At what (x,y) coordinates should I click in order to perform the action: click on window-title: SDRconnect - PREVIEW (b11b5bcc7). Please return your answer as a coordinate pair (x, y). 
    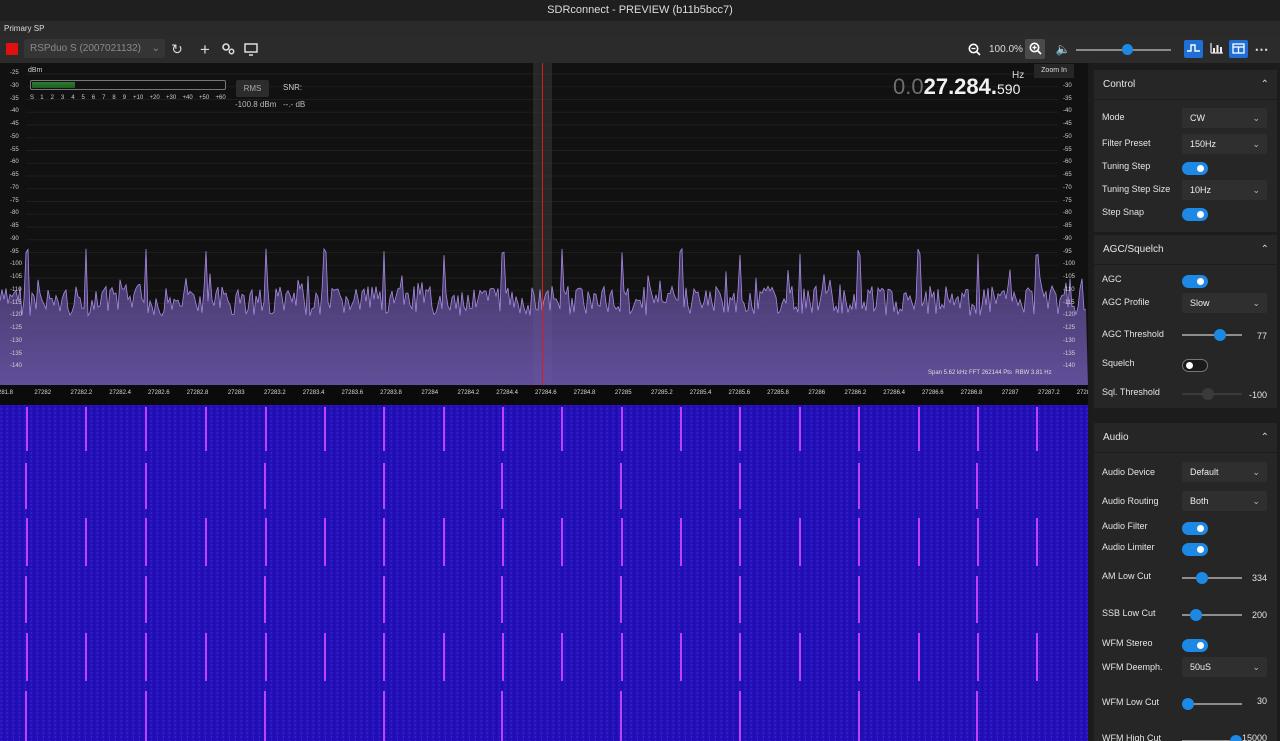
    Looking at the image, I should click on (640, 10).